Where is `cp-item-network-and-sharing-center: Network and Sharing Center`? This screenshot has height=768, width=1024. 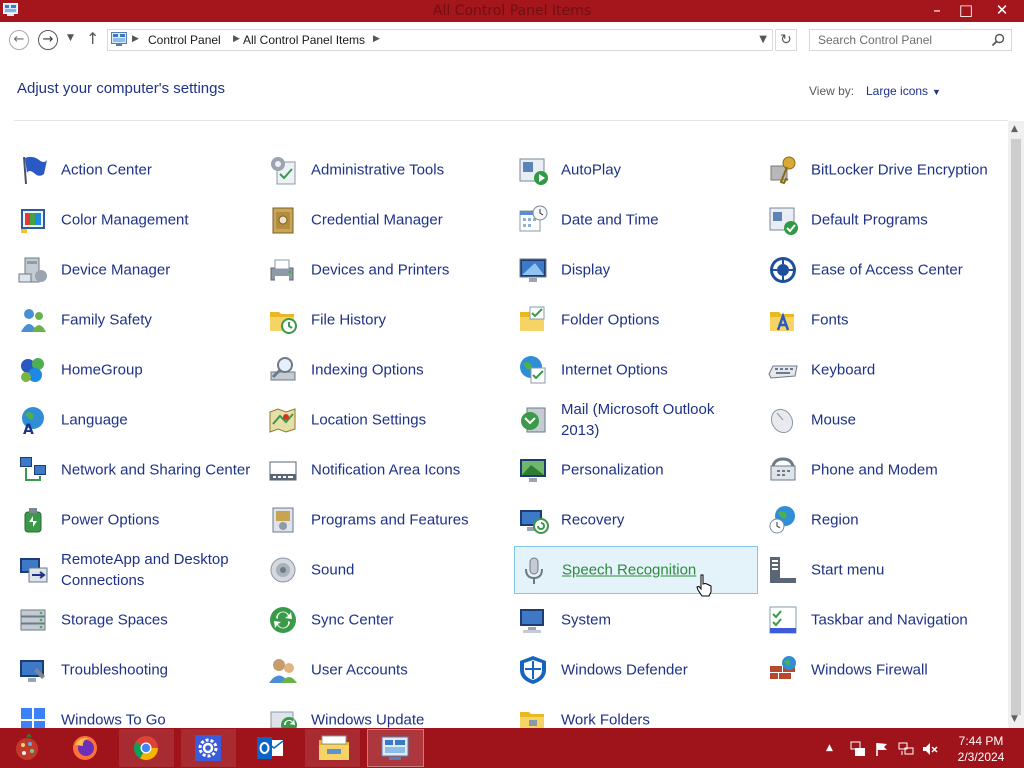 cp-item-network-and-sharing-center: Network and Sharing Center is located at coordinates (136, 470).